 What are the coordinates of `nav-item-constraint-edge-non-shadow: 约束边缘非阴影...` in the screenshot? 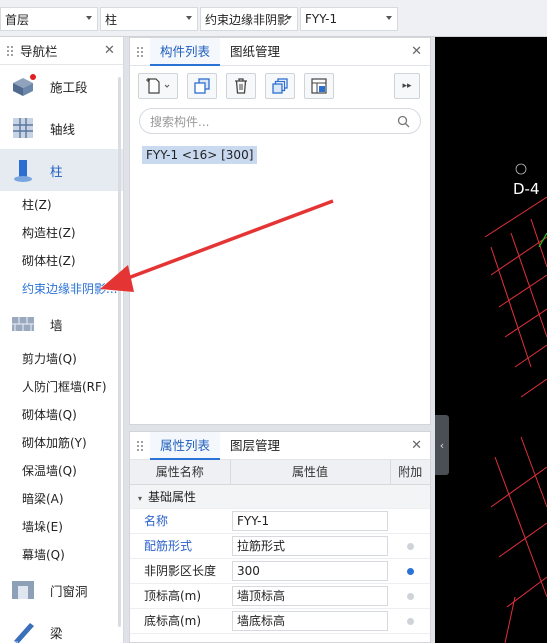 It's located at (61, 289).